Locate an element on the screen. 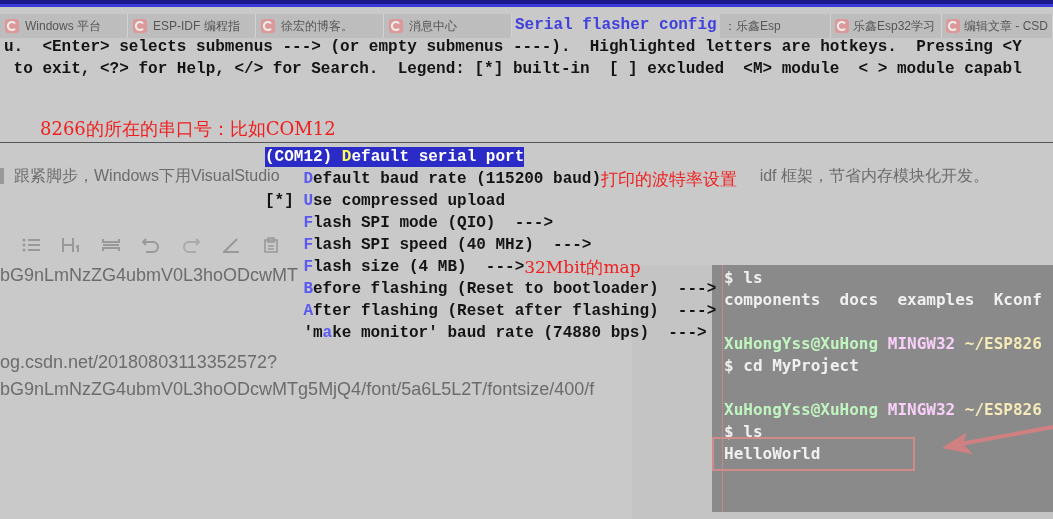  article-summary: 跟紧脚步，Windows下用VisualStudio is located at coordinates (147, 175).